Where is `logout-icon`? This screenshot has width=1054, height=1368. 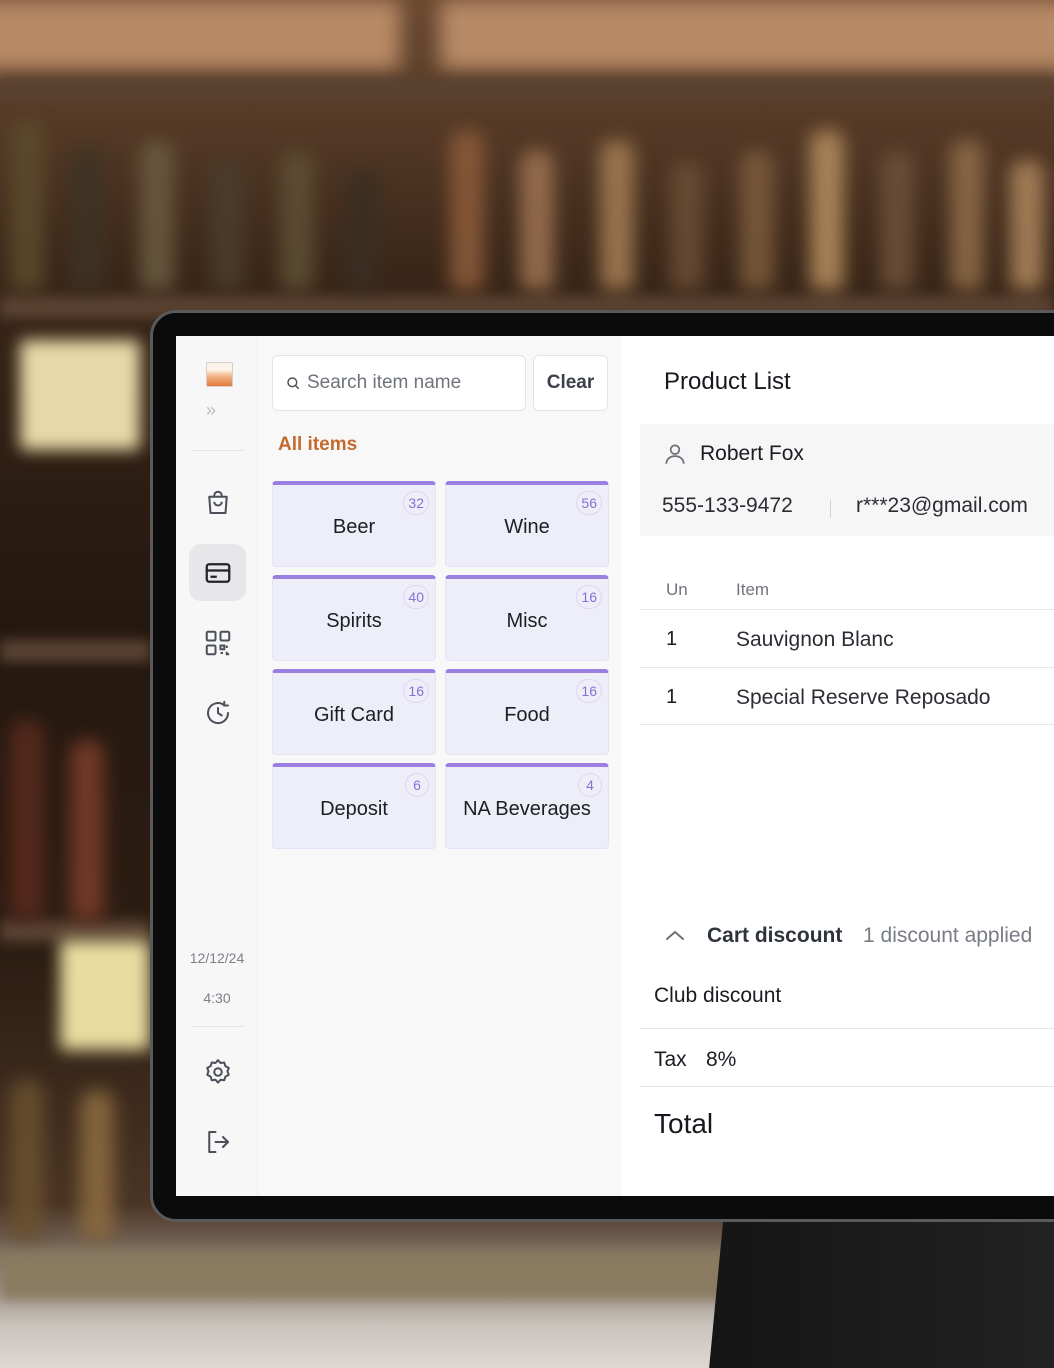
logout-icon is located at coordinates (218, 1141).